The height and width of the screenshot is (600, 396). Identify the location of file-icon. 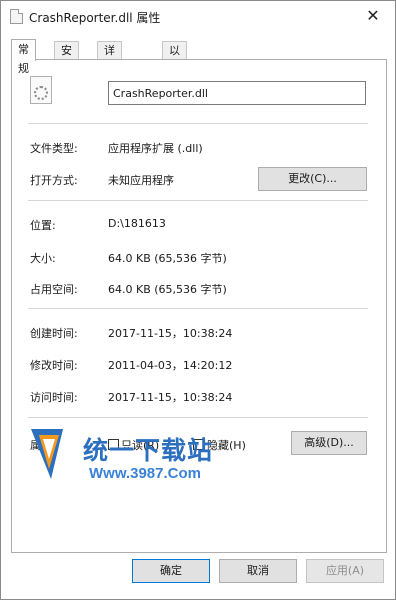
(16, 16).